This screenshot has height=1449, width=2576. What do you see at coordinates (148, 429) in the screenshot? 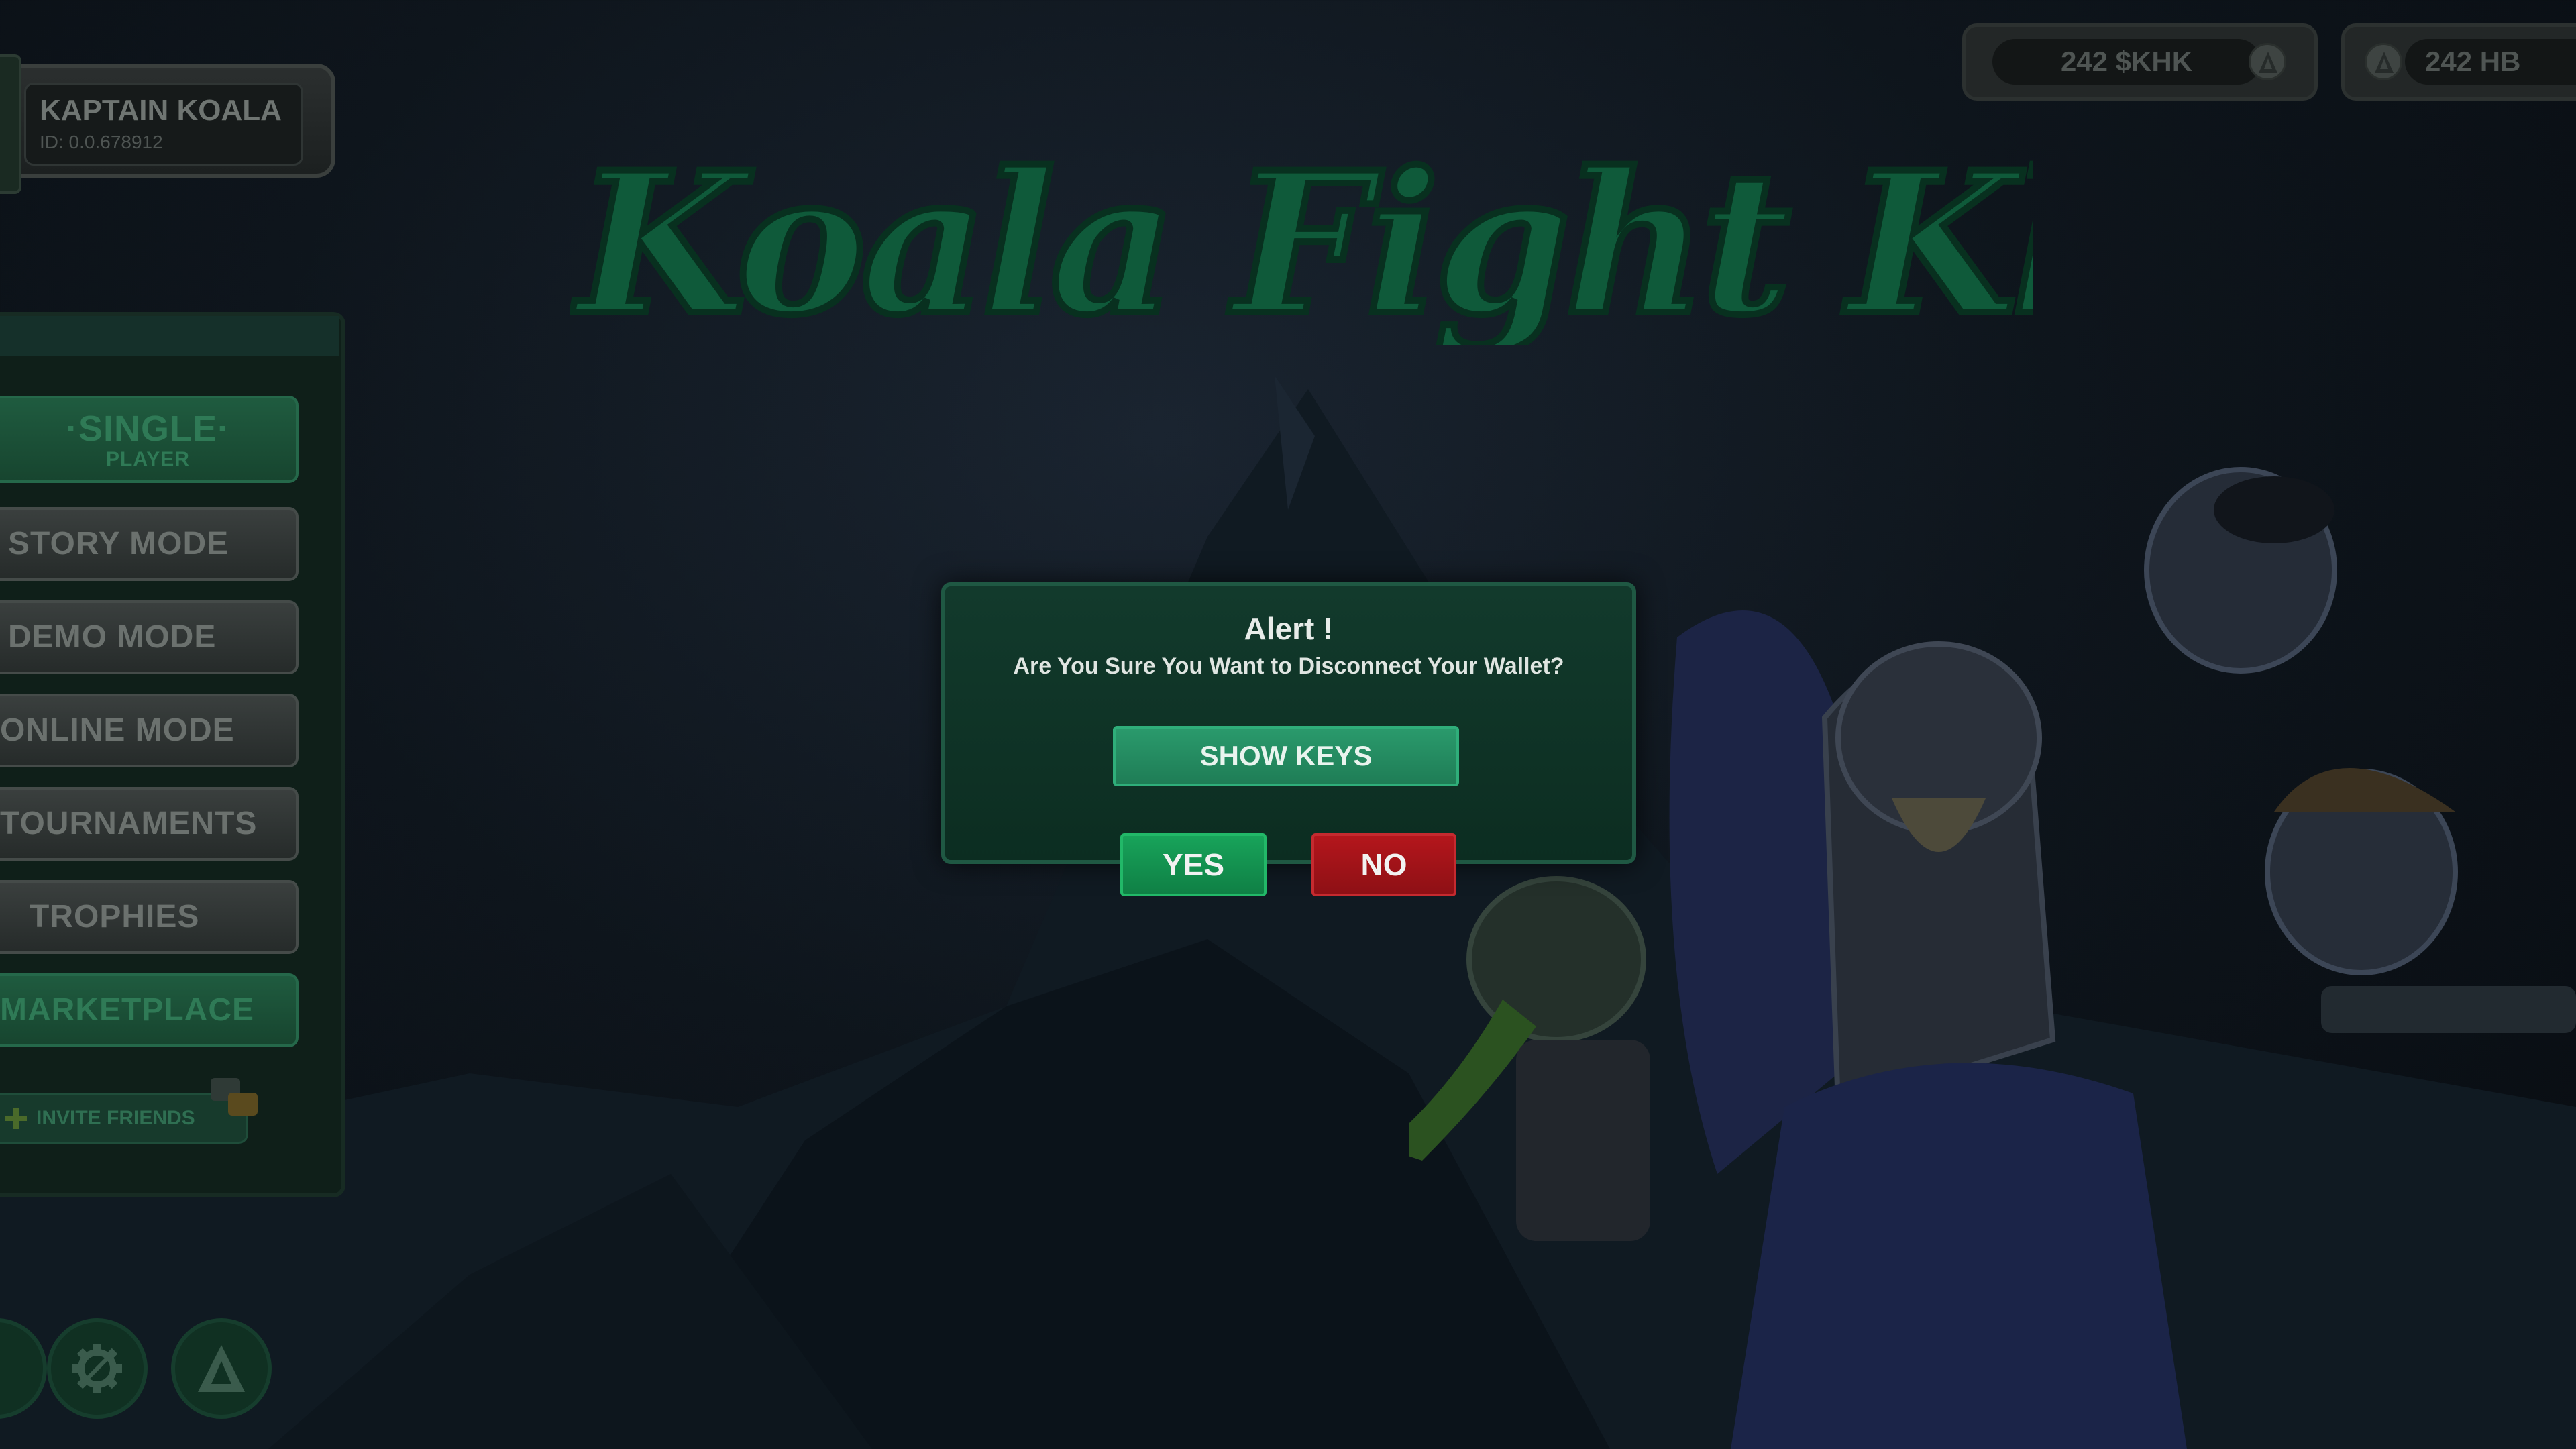
I see `single-player-label: ·SINGLE·` at bounding box center [148, 429].